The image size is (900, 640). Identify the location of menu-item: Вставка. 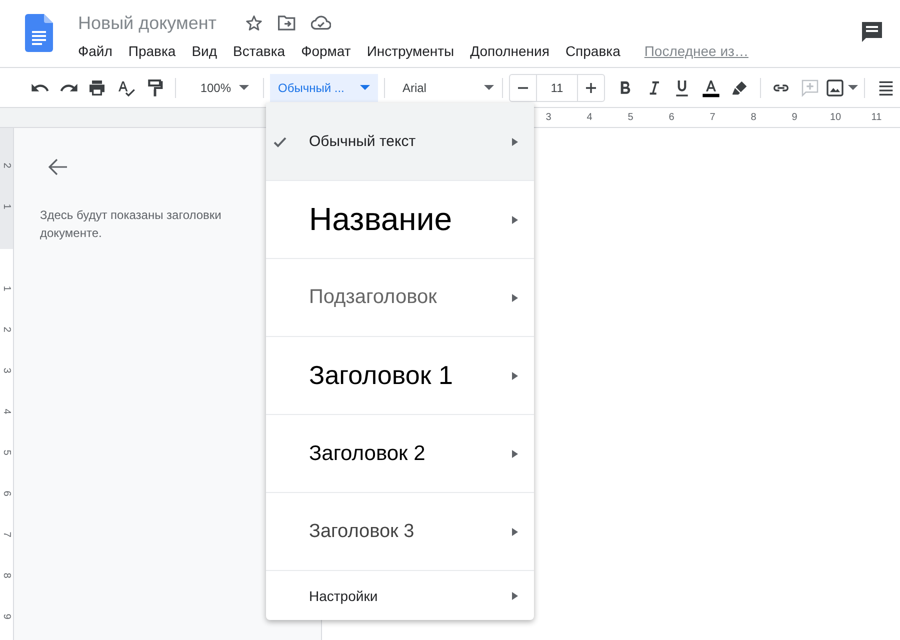
(259, 51).